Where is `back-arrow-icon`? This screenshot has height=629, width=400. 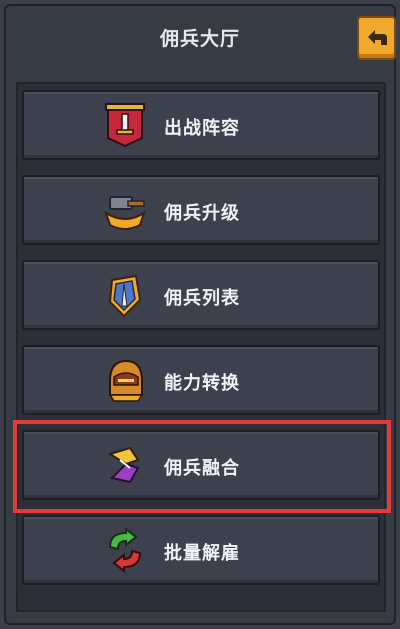 back-arrow-icon is located at coordinates (377, 37).